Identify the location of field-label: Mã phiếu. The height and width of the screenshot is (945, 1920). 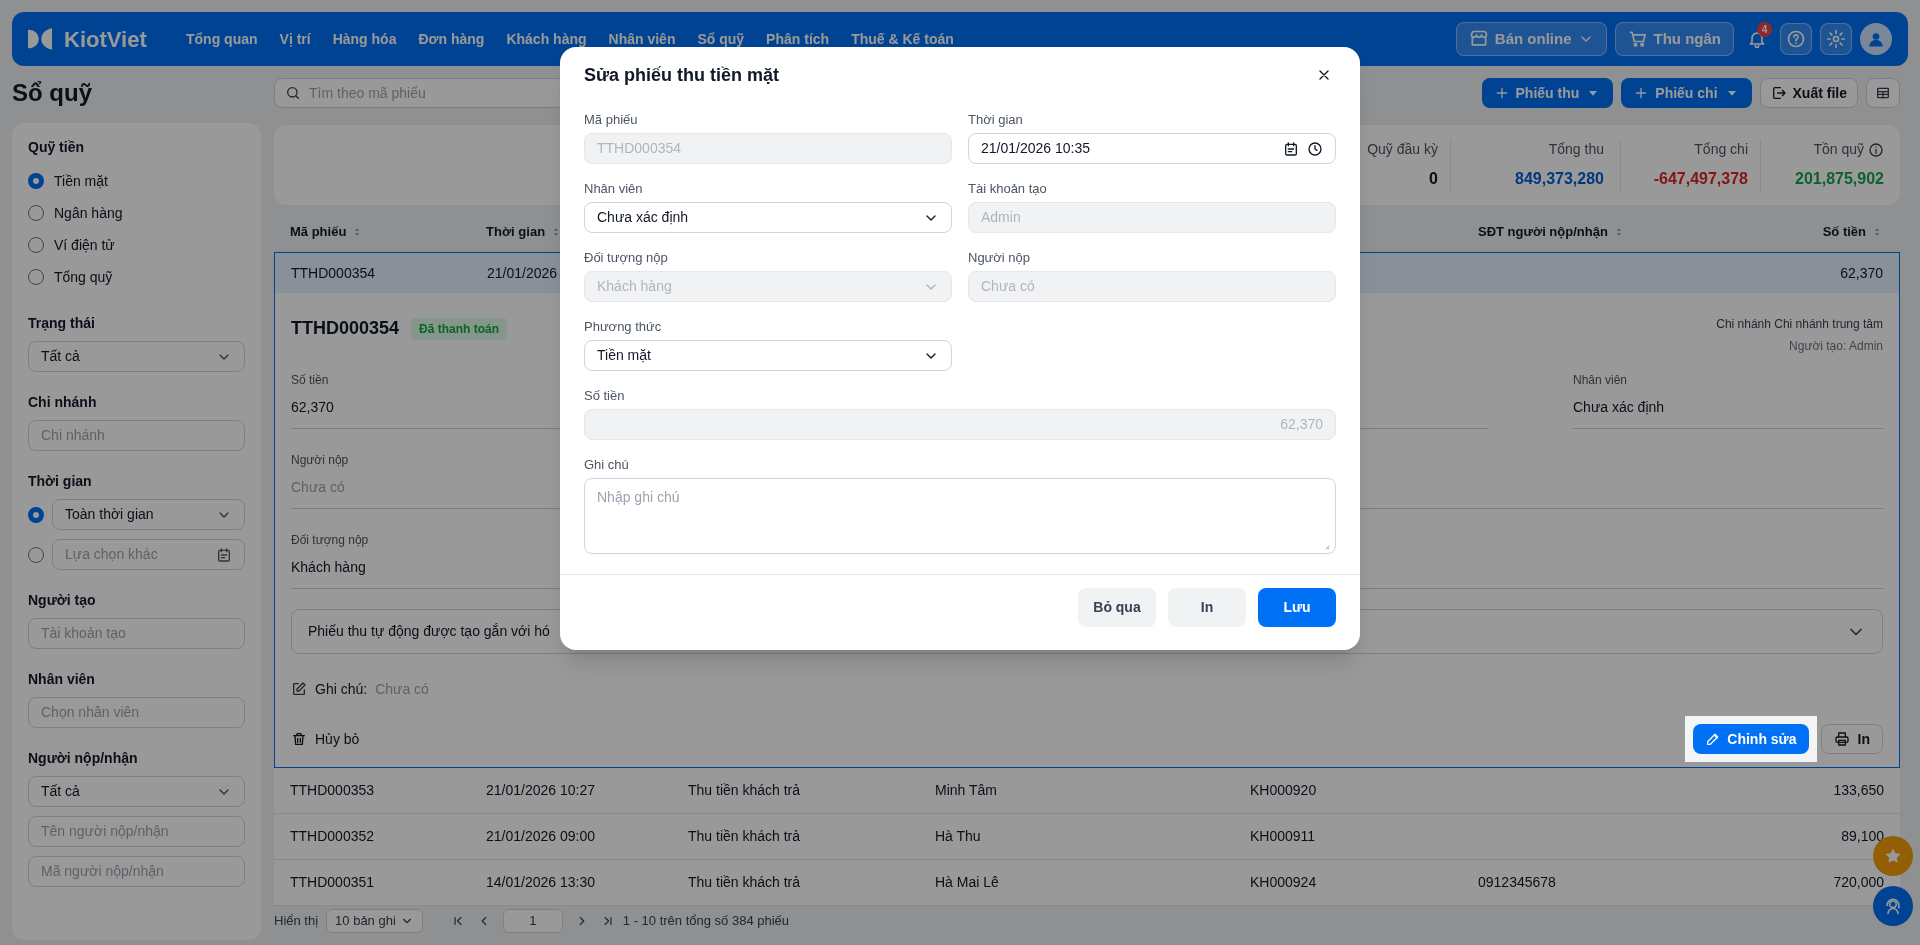
(611, 118).